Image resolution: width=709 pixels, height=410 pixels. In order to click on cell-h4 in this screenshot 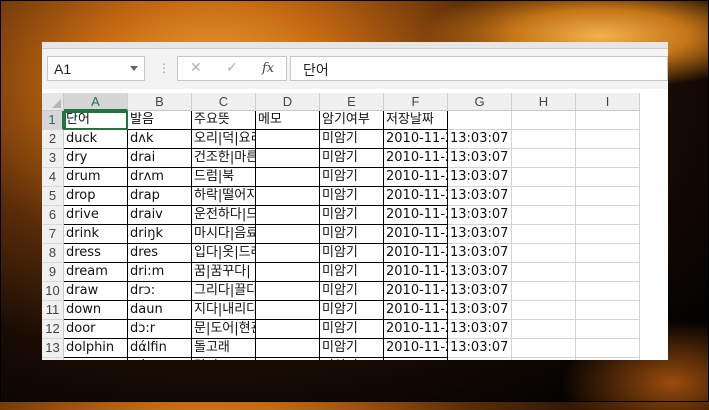, I will do `click(544, 177)`.